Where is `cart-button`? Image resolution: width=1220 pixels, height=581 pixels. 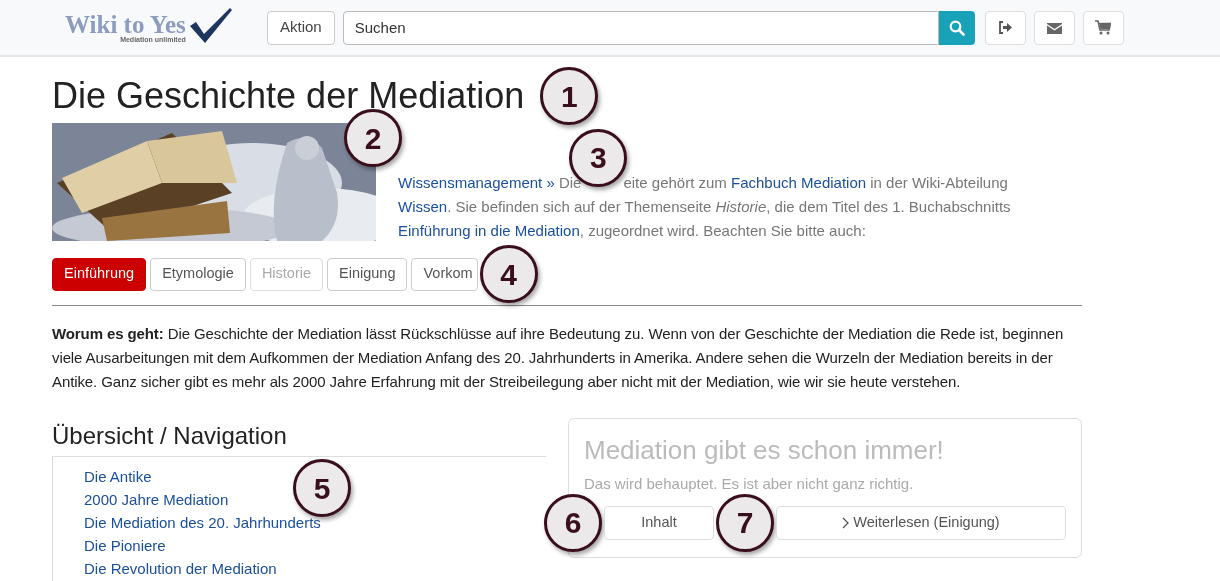 cart-button is located at coordinates (1103, 27).